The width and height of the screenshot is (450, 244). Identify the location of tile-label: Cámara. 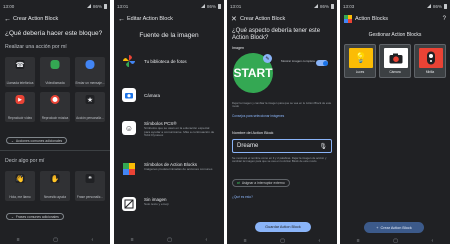
(395, 72).